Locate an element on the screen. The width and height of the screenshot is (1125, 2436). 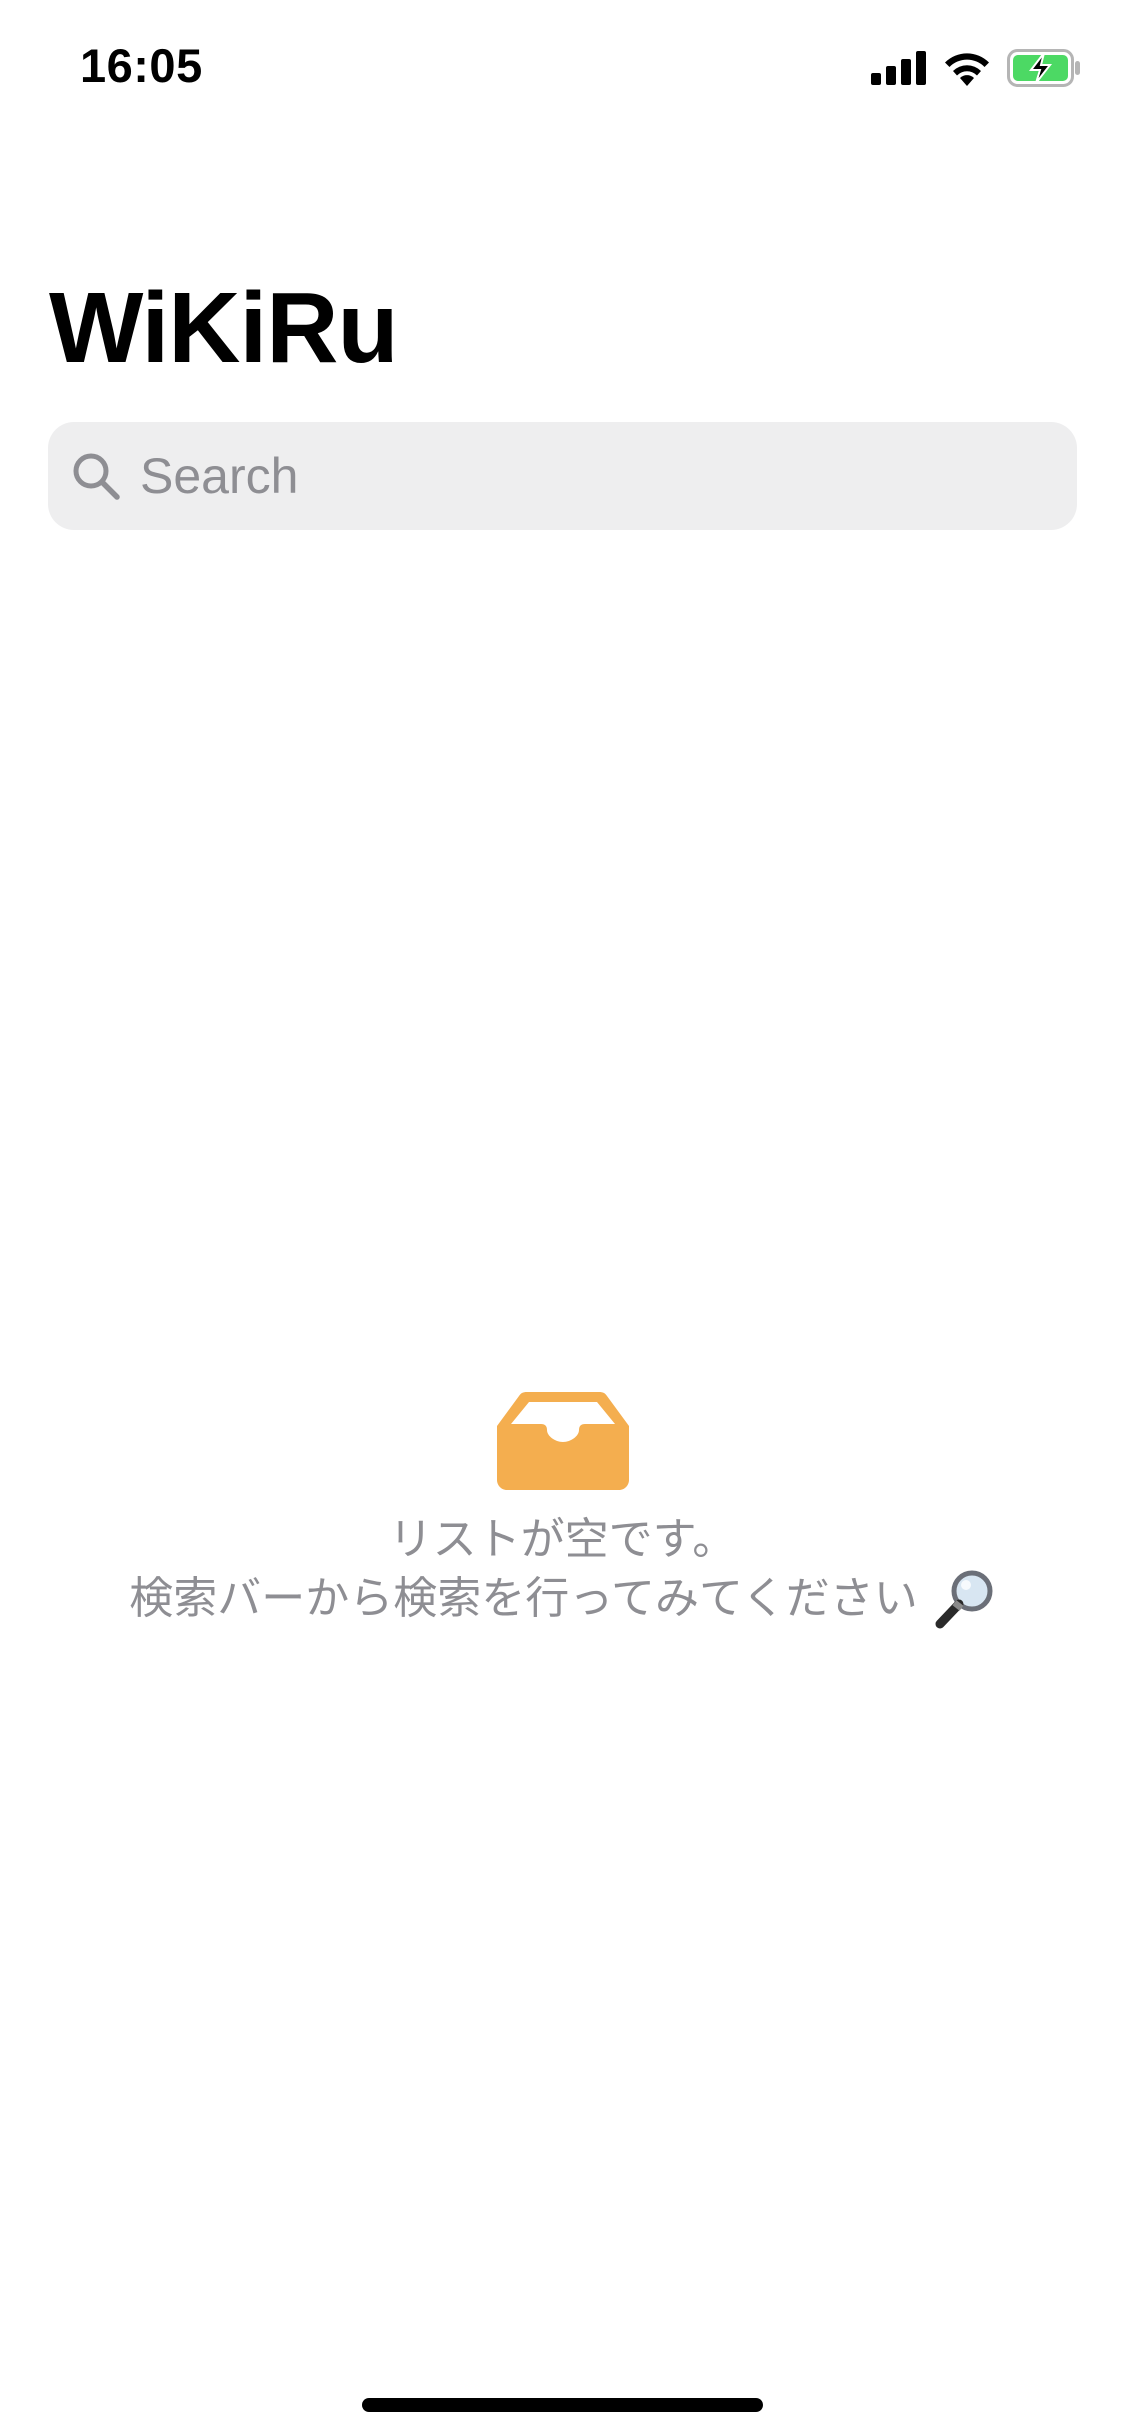
search-bar is located at coordinates (562, 476).